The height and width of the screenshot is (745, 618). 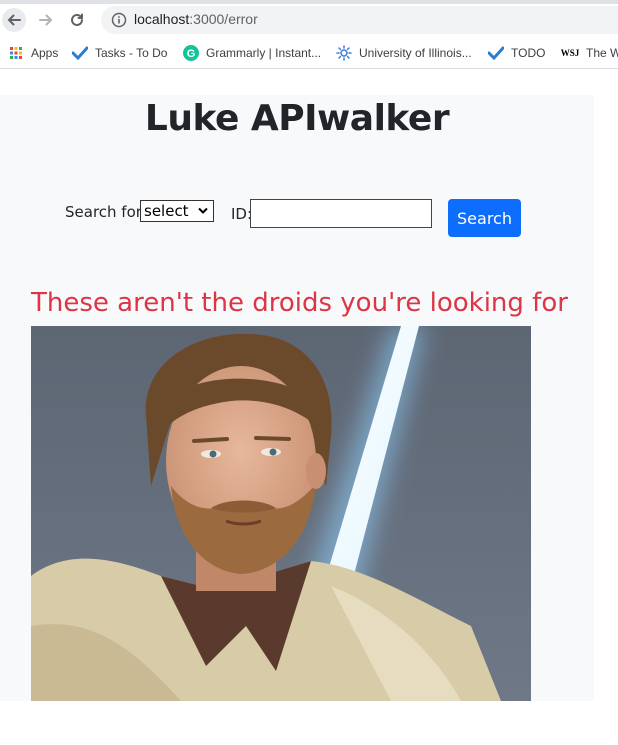 What do you see at coordinates (16, 53) in the screenshot?
I see `apps-grid-icon` at bounding box center [16, 53].